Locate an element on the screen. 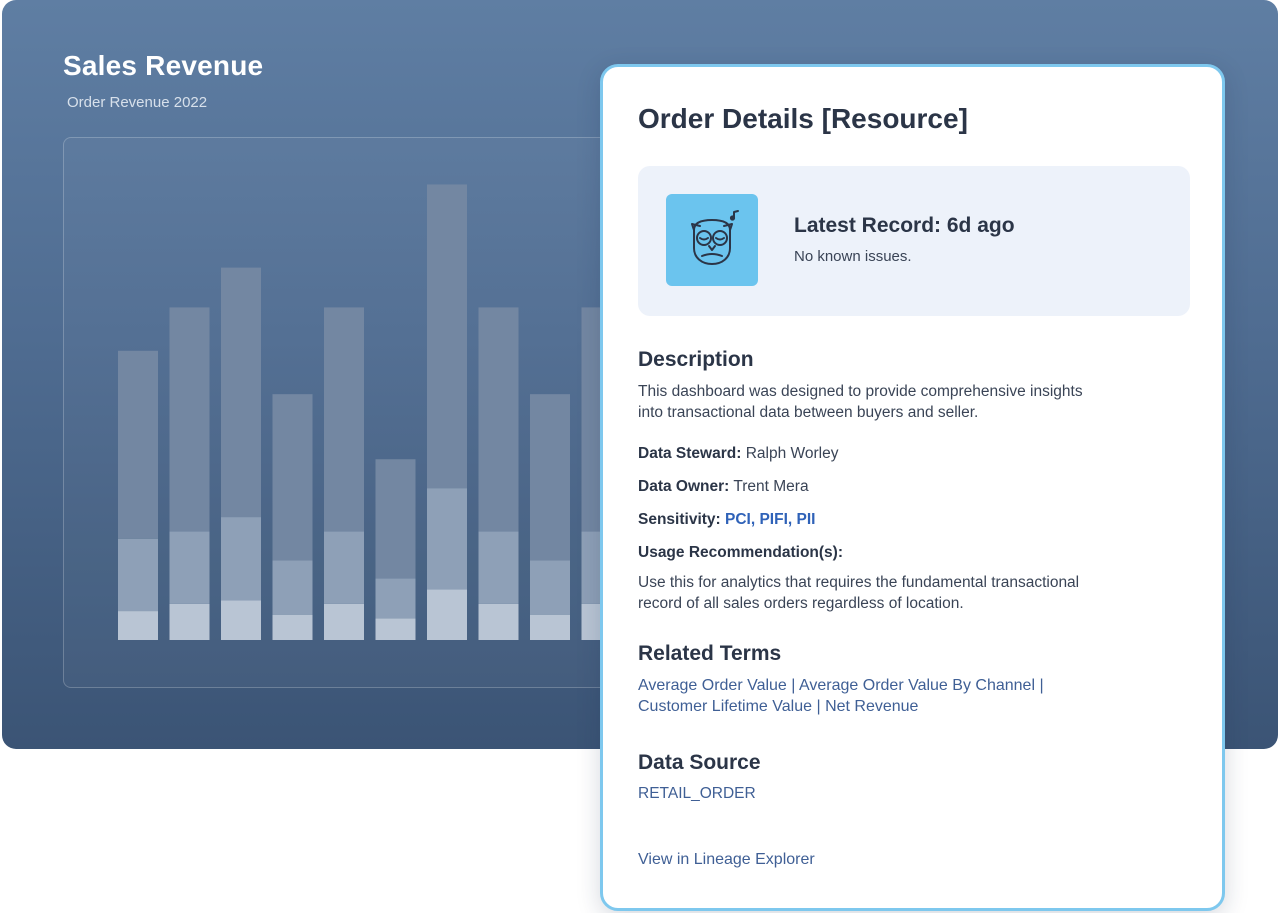  related-term-link: Average Order Value By Channel is located at coordinates (917, 685).